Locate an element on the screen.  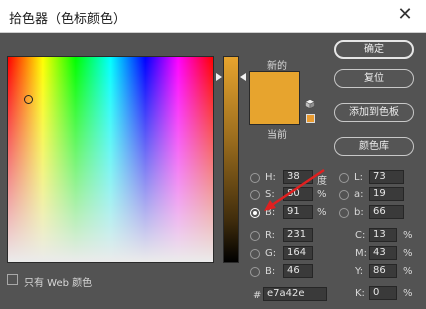
radio-lab-b is located at coordinates (344, 213).